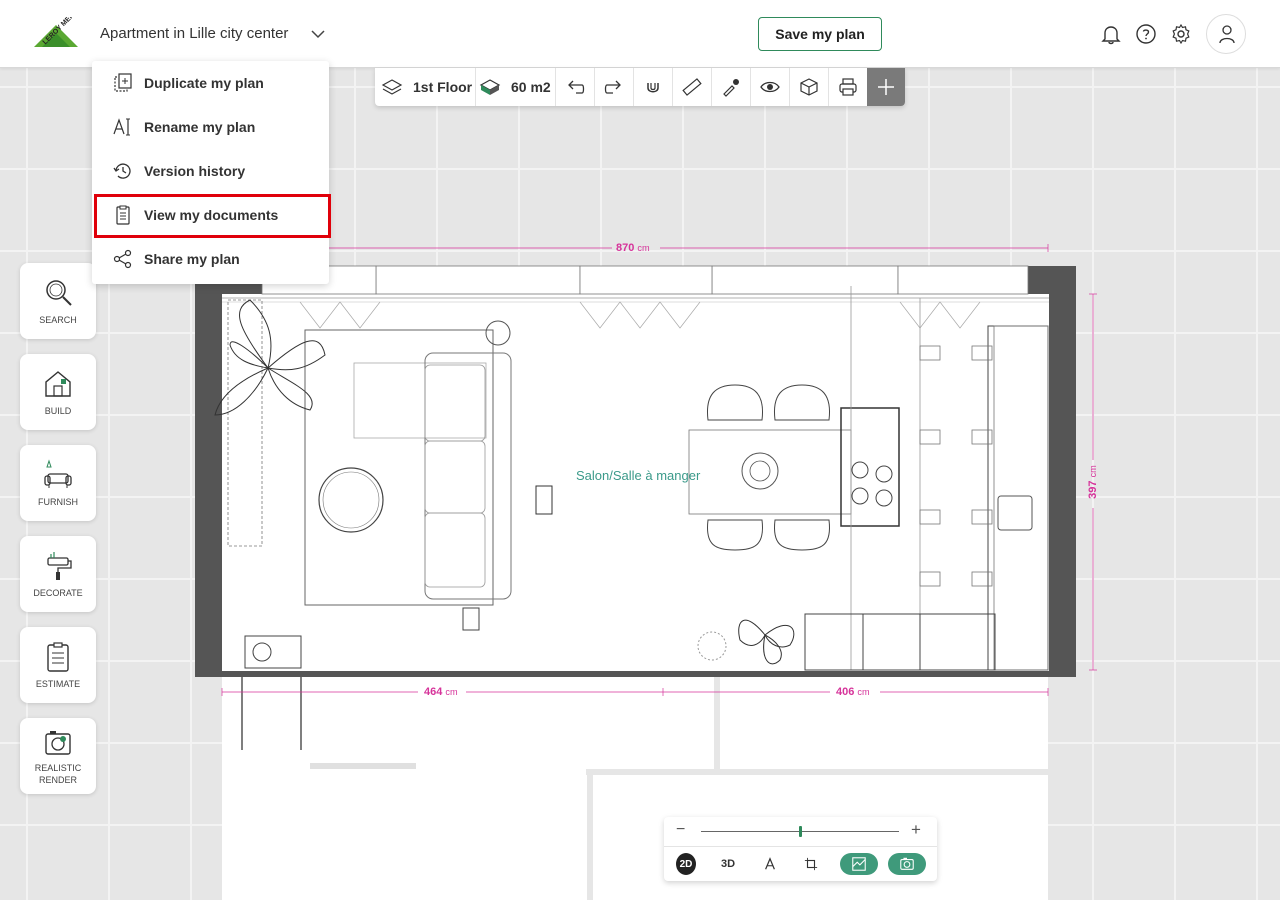 This screenshot has width=1280, height=900. I want to click on leroy-merlin-logo: LEROY MERLIN, so click(56, 33).